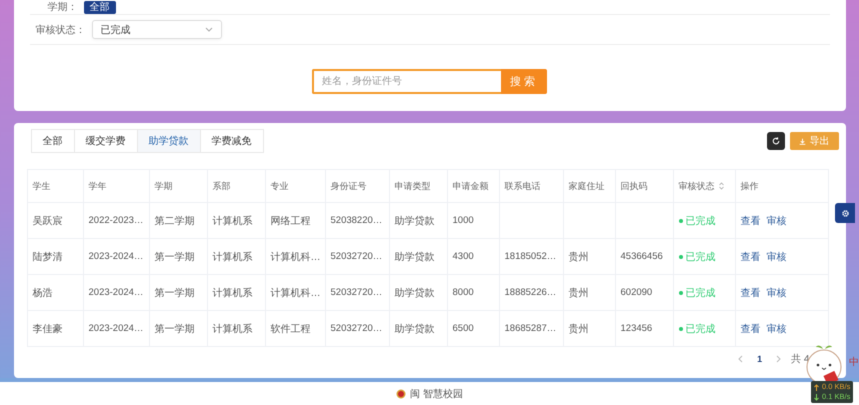 The image size is (859, 405). I want to click on next-page-icon, so click(779, 359).